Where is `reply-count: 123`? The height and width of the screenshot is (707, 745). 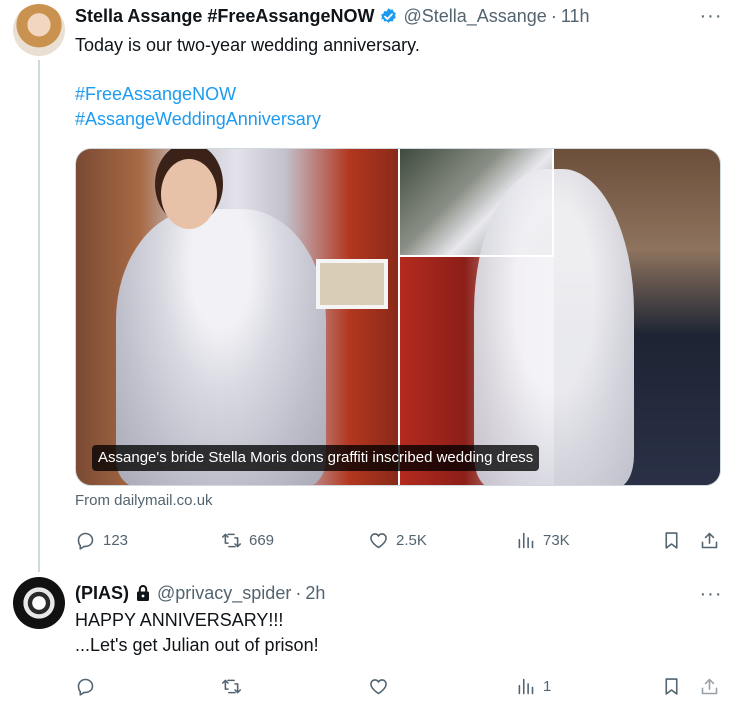 reply-count: 123 is located at coordinates (116, 540).